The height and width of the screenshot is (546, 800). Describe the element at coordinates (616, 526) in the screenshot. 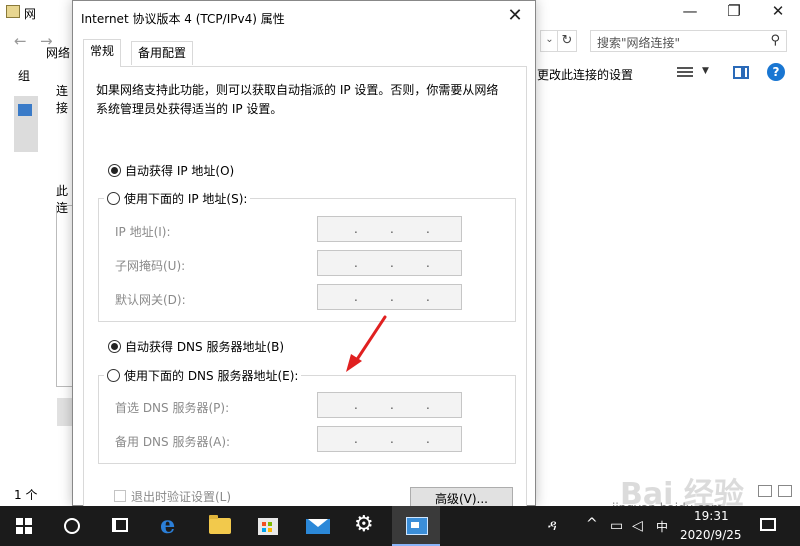

I see `network-tray-icon: ▭` at that location.